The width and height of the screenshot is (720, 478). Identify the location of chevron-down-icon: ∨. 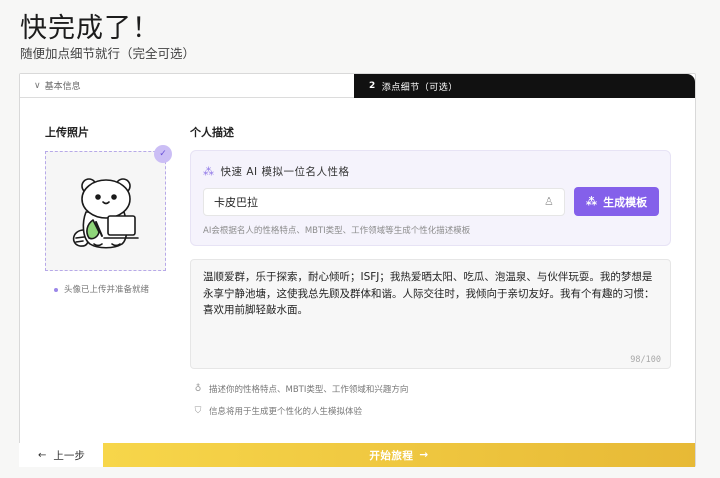
(37, 85).